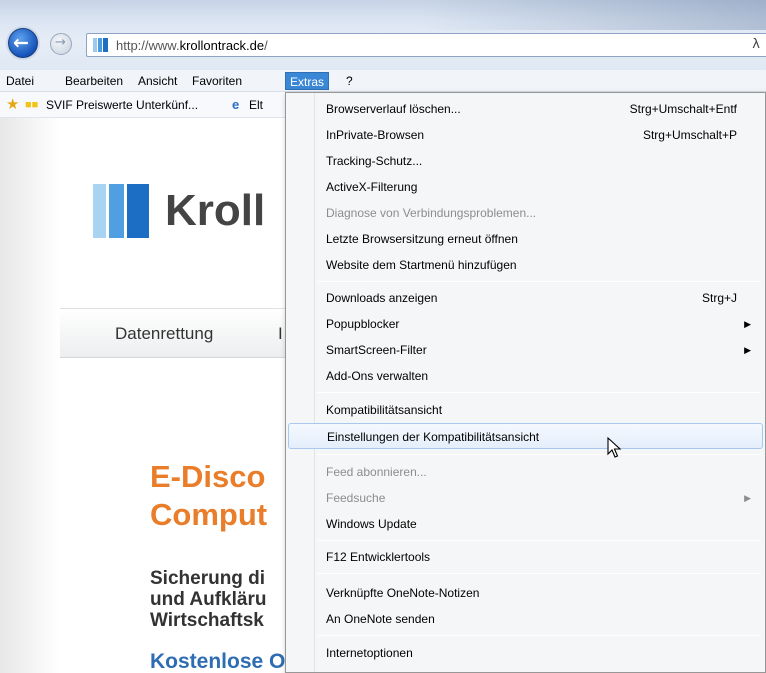 This screenshot has height=673, width=766. Describe the element at coordinates (307, 81) in the screenshot. I see `menu-extras: Extras` at that location.